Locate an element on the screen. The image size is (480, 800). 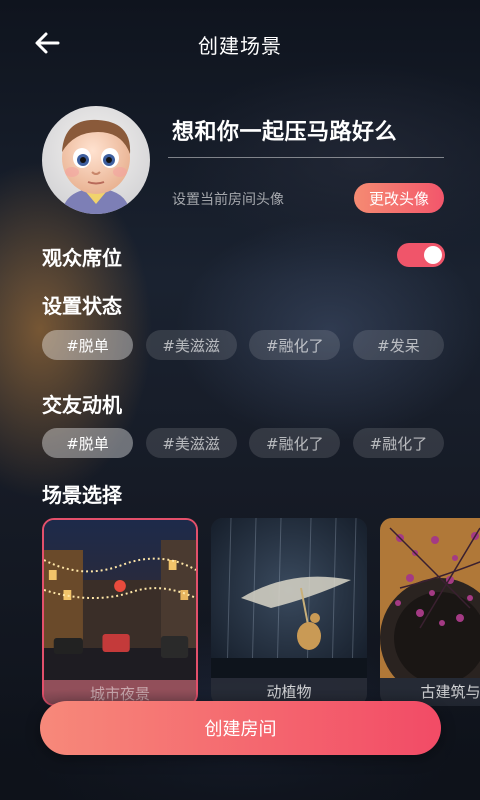
status-section-title: 设置状态 is located at coordinates (82, 306).